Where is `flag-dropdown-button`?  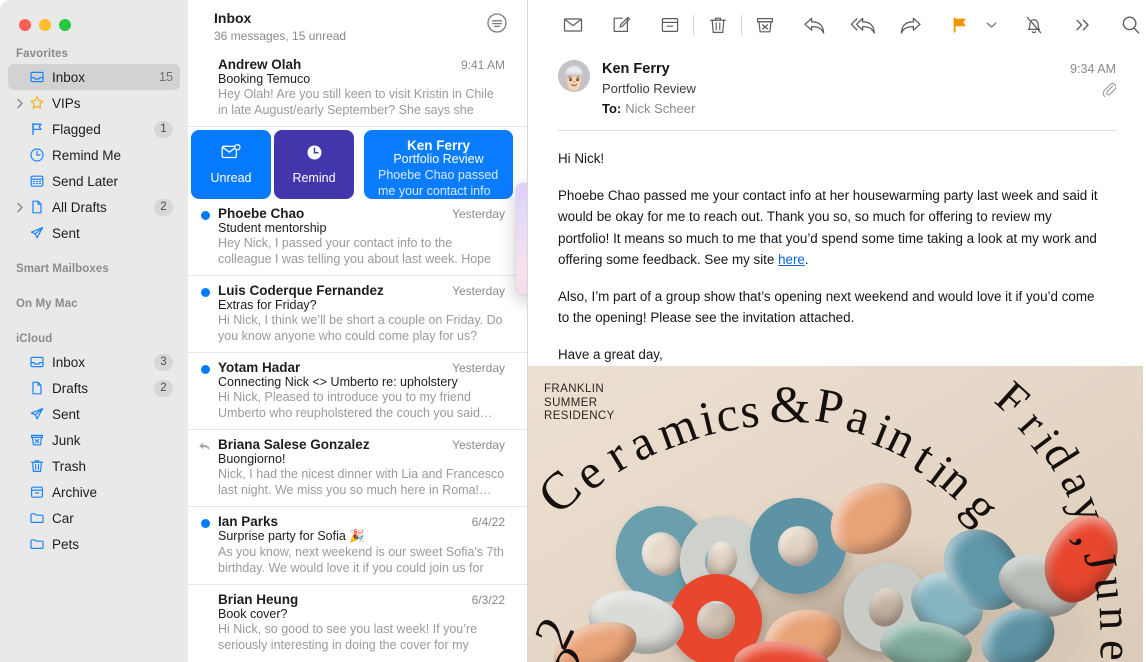
flag-dropdown-button is located at coordinates (991, 25).